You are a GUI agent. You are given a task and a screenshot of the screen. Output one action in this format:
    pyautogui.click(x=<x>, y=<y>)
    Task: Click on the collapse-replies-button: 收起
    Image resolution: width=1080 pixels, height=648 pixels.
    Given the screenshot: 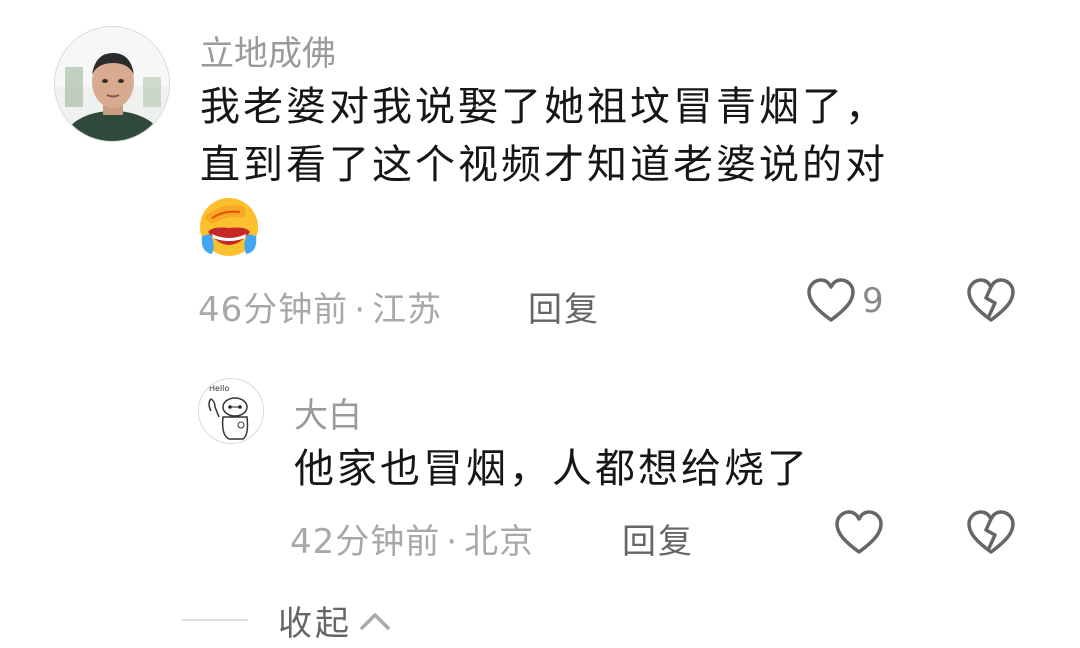 What is the action you would take?
    pyautogui.click(x=335, y=620)
    